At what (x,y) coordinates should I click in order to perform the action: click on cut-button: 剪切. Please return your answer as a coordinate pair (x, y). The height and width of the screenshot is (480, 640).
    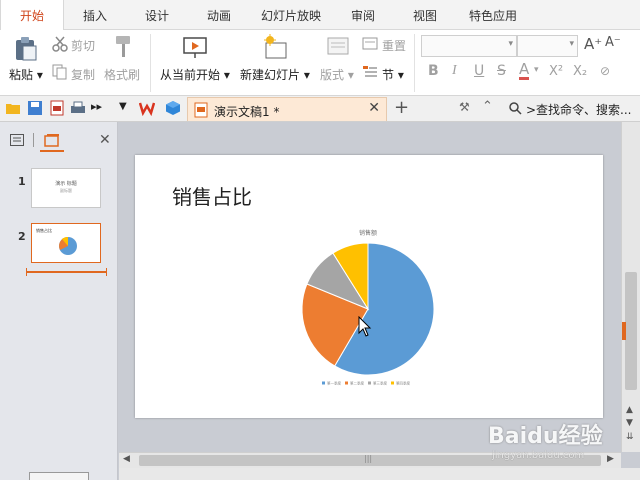
    Looking at the image, I should click on (83, 45).